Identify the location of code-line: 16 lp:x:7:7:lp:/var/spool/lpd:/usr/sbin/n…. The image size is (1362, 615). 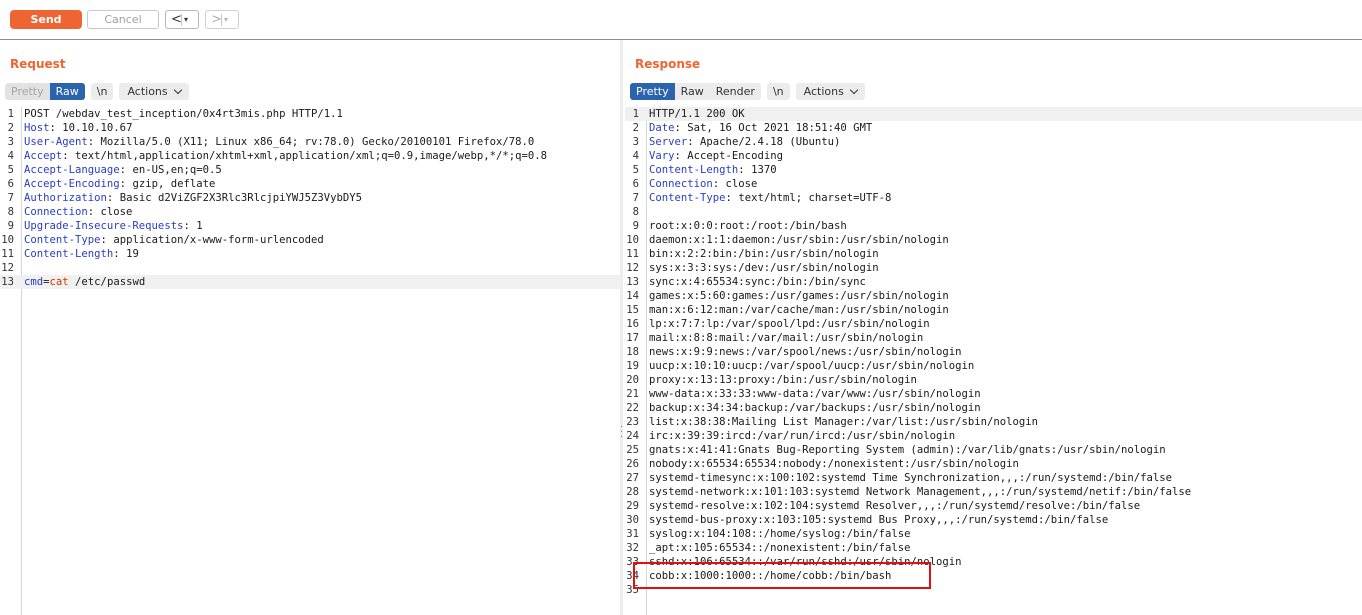
(993, 324).